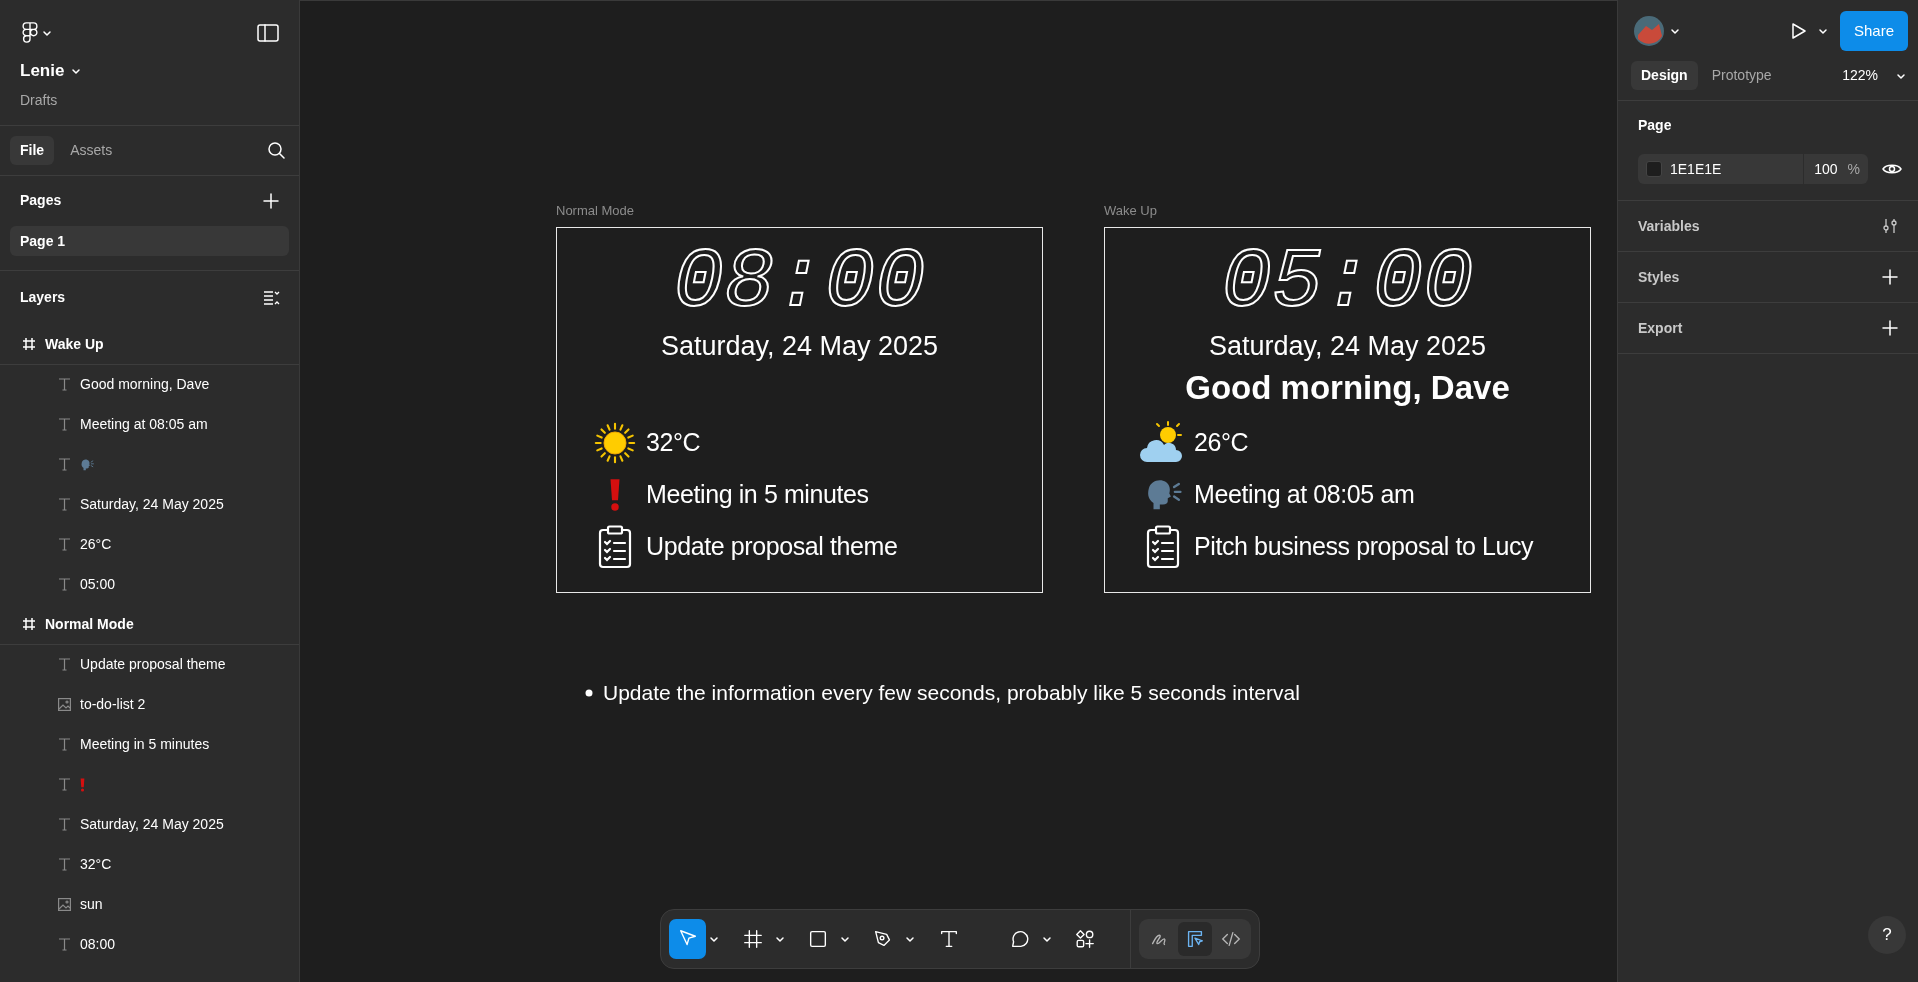  Describe the element at coordinates (1655, 125) in the screenshot. I see `section-title: Page` at that location.